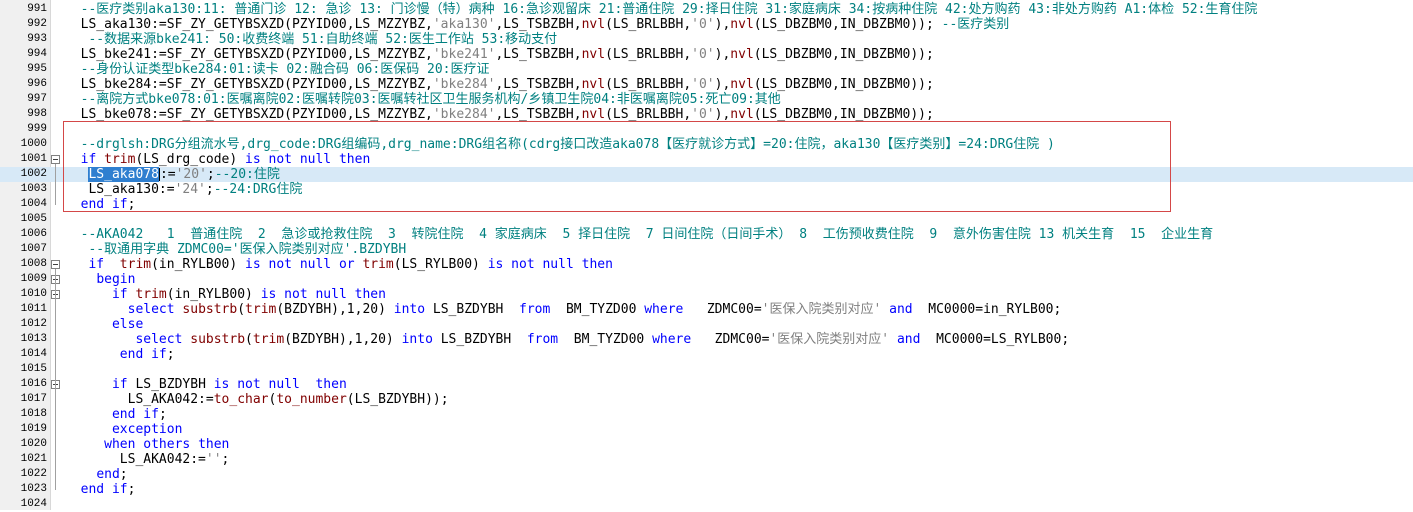  Describe the element at coordinates (706, 324) in the screenshot. I see `code-line: 1012 else` at that location.